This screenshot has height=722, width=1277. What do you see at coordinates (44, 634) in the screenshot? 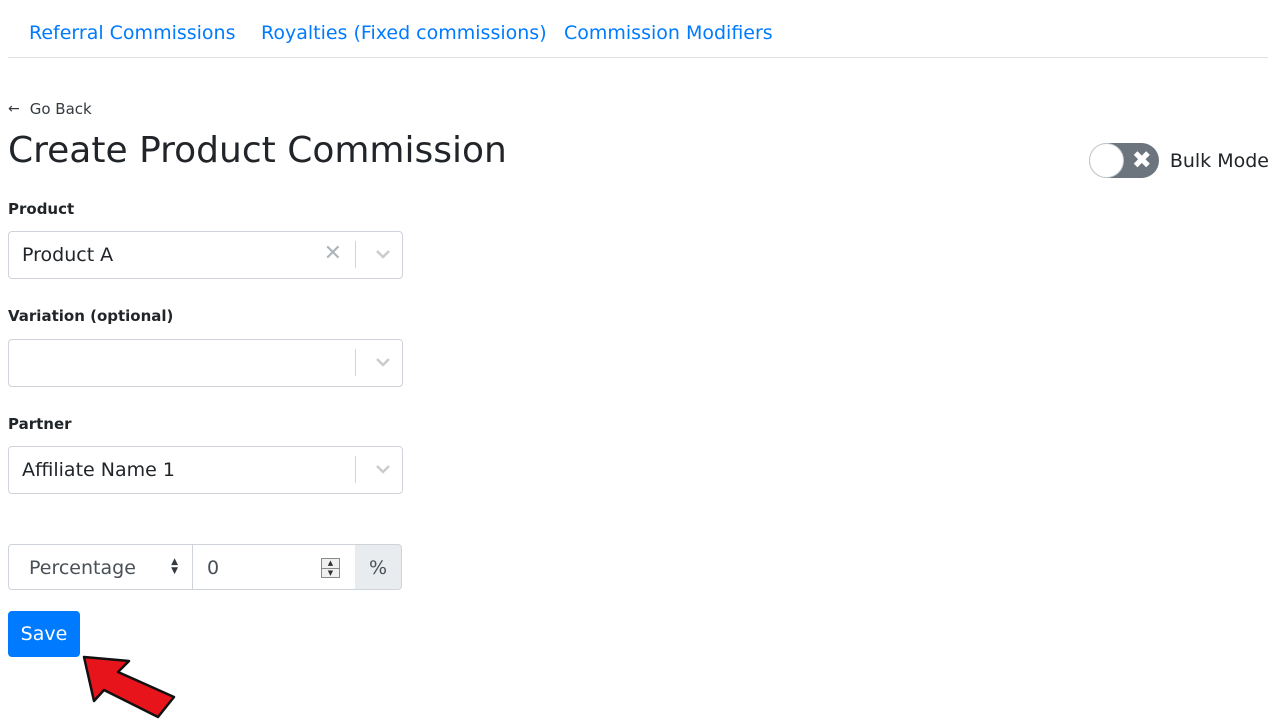
I see `save-button: Save` at bounding box center [44, 634].